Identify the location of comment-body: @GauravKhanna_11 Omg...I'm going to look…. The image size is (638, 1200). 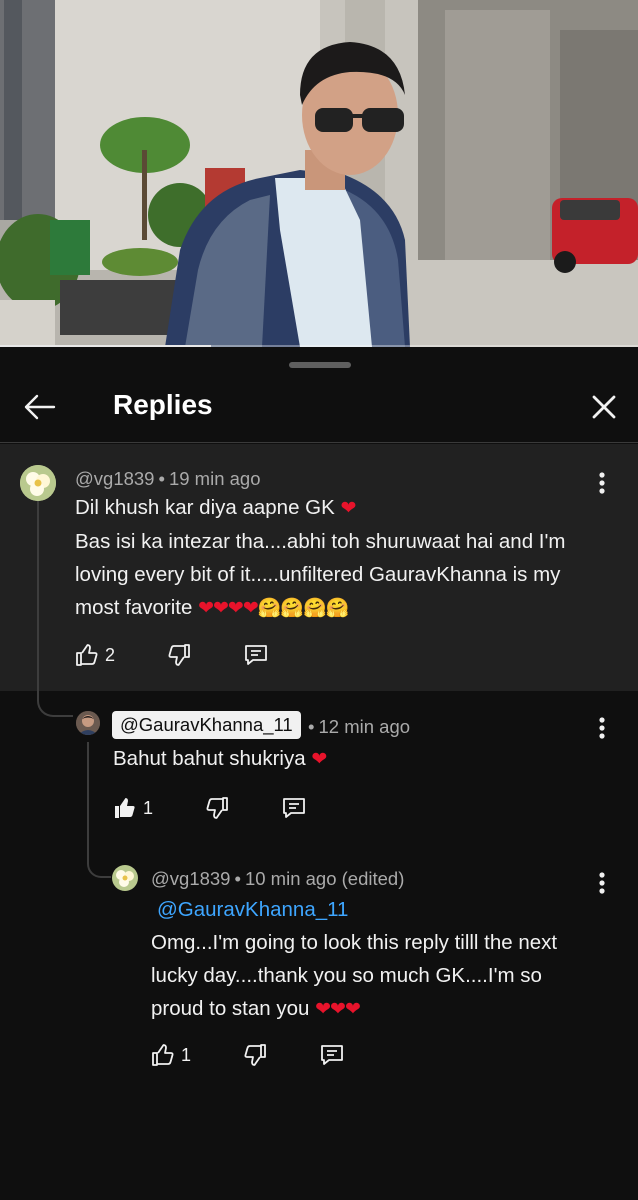
(381, 959).